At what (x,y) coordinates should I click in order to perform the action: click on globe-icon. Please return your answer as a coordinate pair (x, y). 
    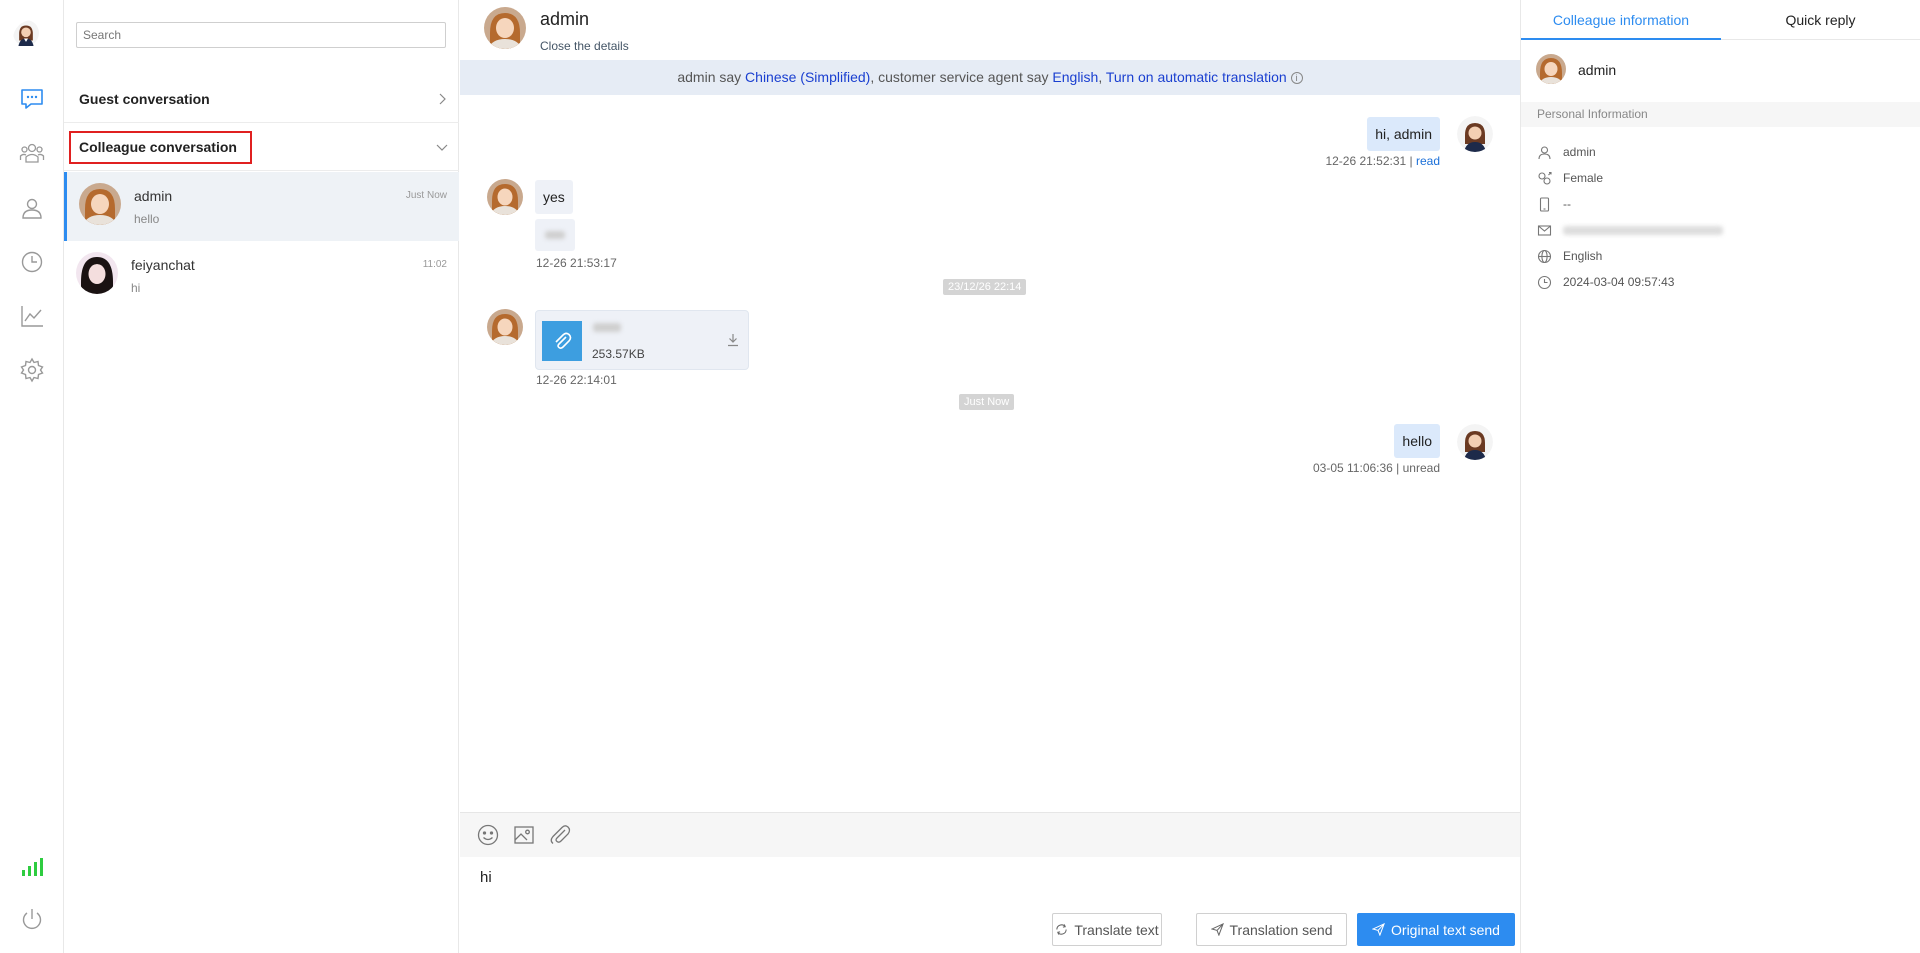
    Looking at the image, I should click on (1544, 256).